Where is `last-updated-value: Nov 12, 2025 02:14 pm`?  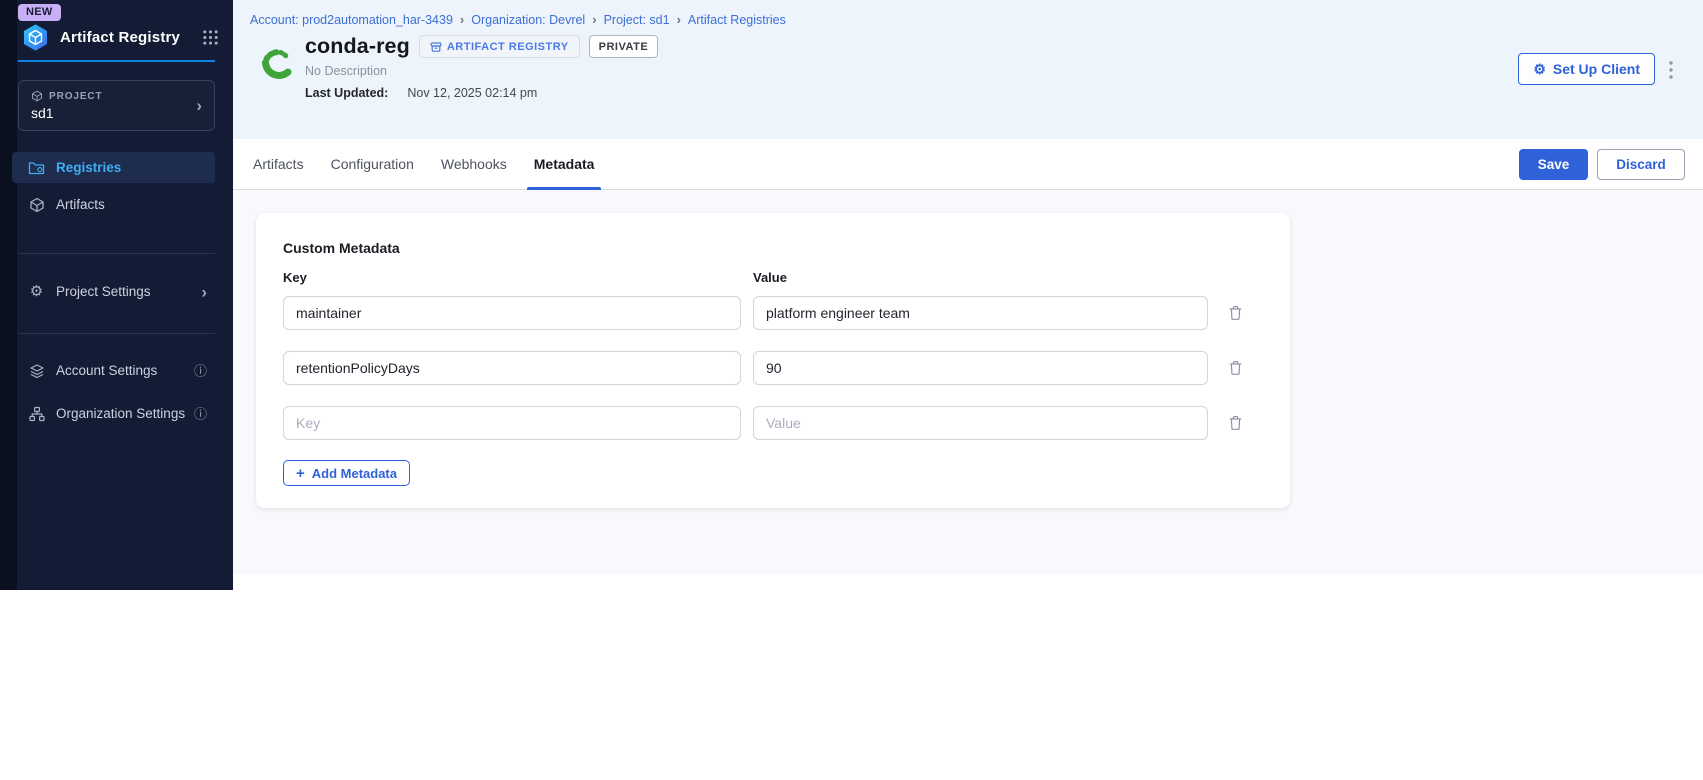
last-updated-value: Nov 12, 2025 02:14 pm is located at coordinates (472, 93).